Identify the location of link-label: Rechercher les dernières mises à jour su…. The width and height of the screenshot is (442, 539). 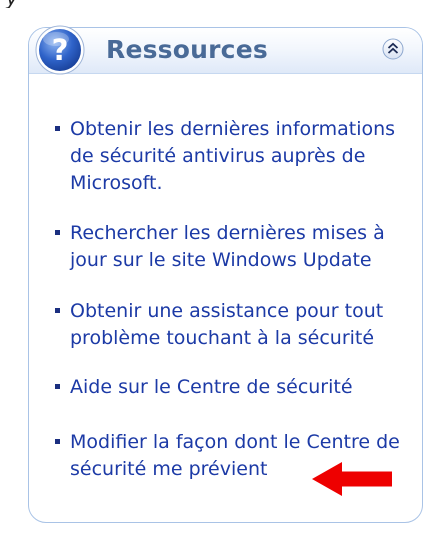
(241, 247).